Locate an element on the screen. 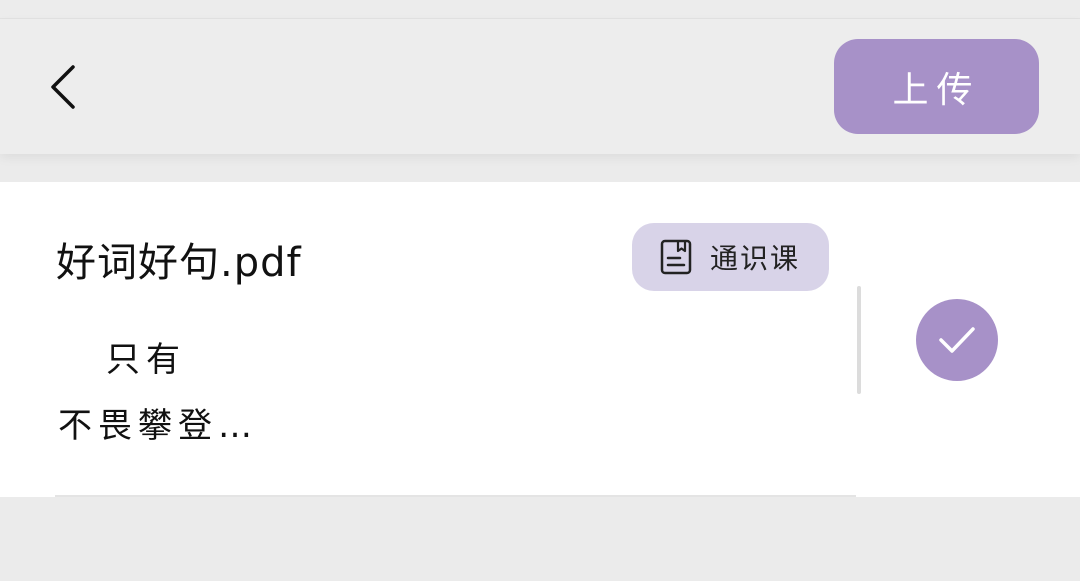 This screenshot has height=581, width=1080. chevron-left-icon is located at coordinates (63, 87).